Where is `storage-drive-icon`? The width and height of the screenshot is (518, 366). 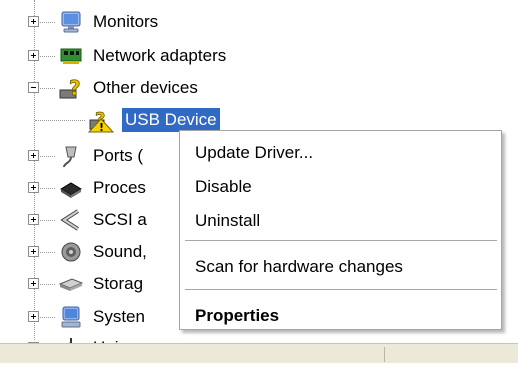 storage-drive-icon is located at coordinates (71, 284).